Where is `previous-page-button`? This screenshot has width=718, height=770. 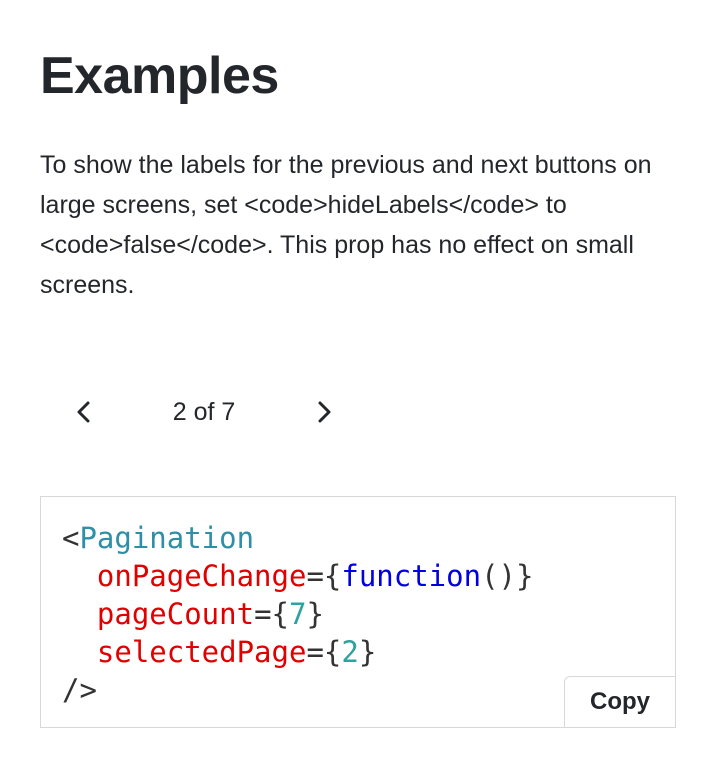 previous-page-button is located at coordinates (84, 412).